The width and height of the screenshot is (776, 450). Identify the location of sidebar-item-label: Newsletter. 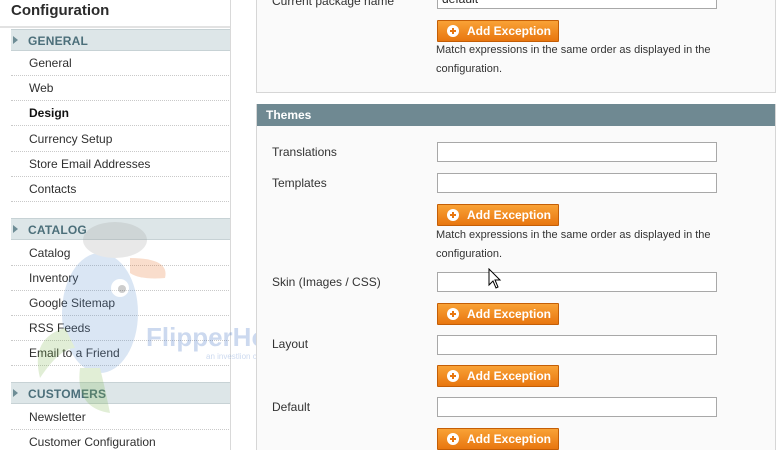
(57, 417).